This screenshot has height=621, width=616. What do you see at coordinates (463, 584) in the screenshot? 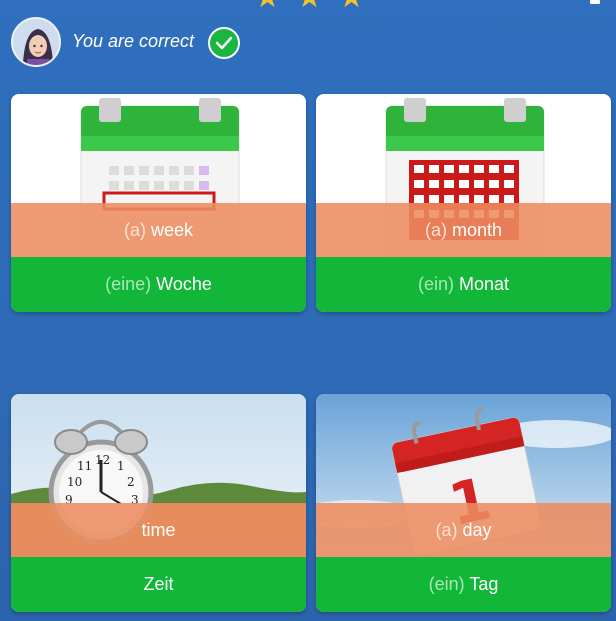
I see `german-label: (ein) Tag` at bounding box center [463, 584].